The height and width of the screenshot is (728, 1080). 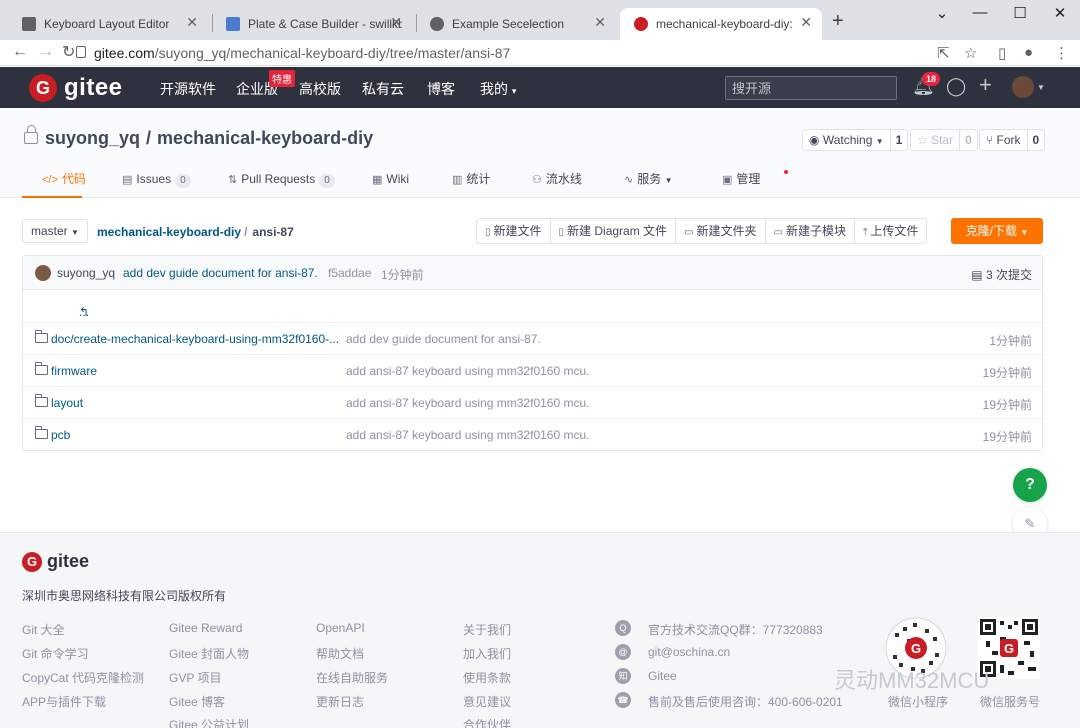 What do you see at coordinates (81, 52) in the screenshot?
I see `lock-icon` at bounding box center [81, 52].